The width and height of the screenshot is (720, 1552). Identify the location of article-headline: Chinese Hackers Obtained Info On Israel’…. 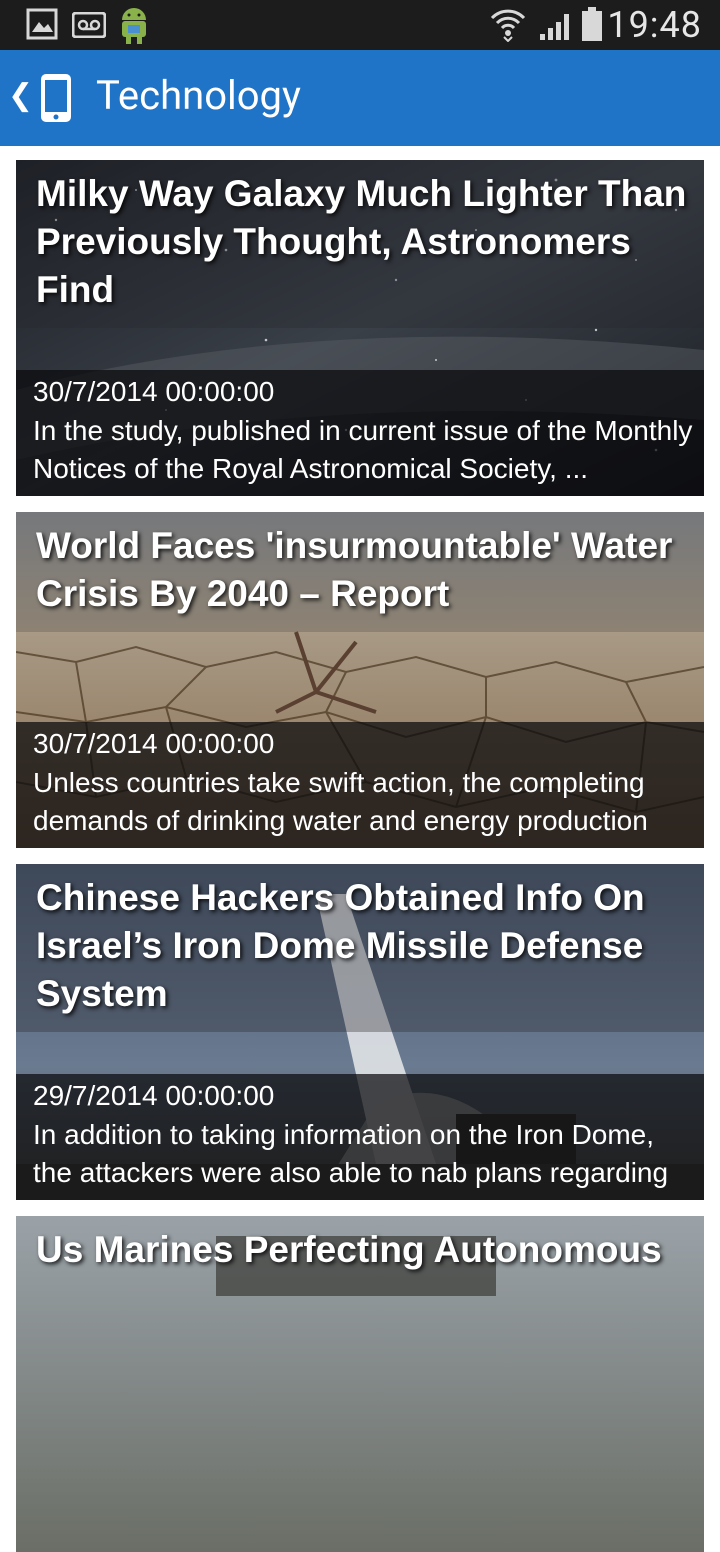
(370, 946).